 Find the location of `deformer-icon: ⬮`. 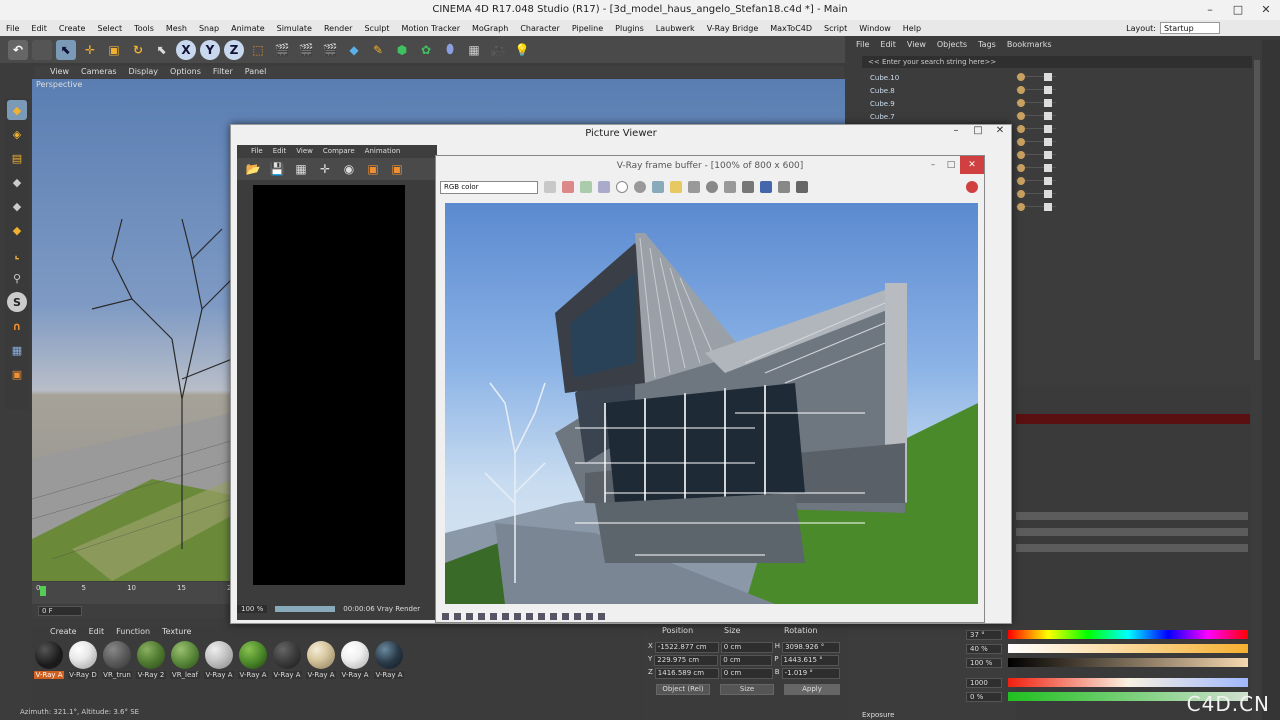

deformer-icon: ⬮ is located at coordinates (450, 50).